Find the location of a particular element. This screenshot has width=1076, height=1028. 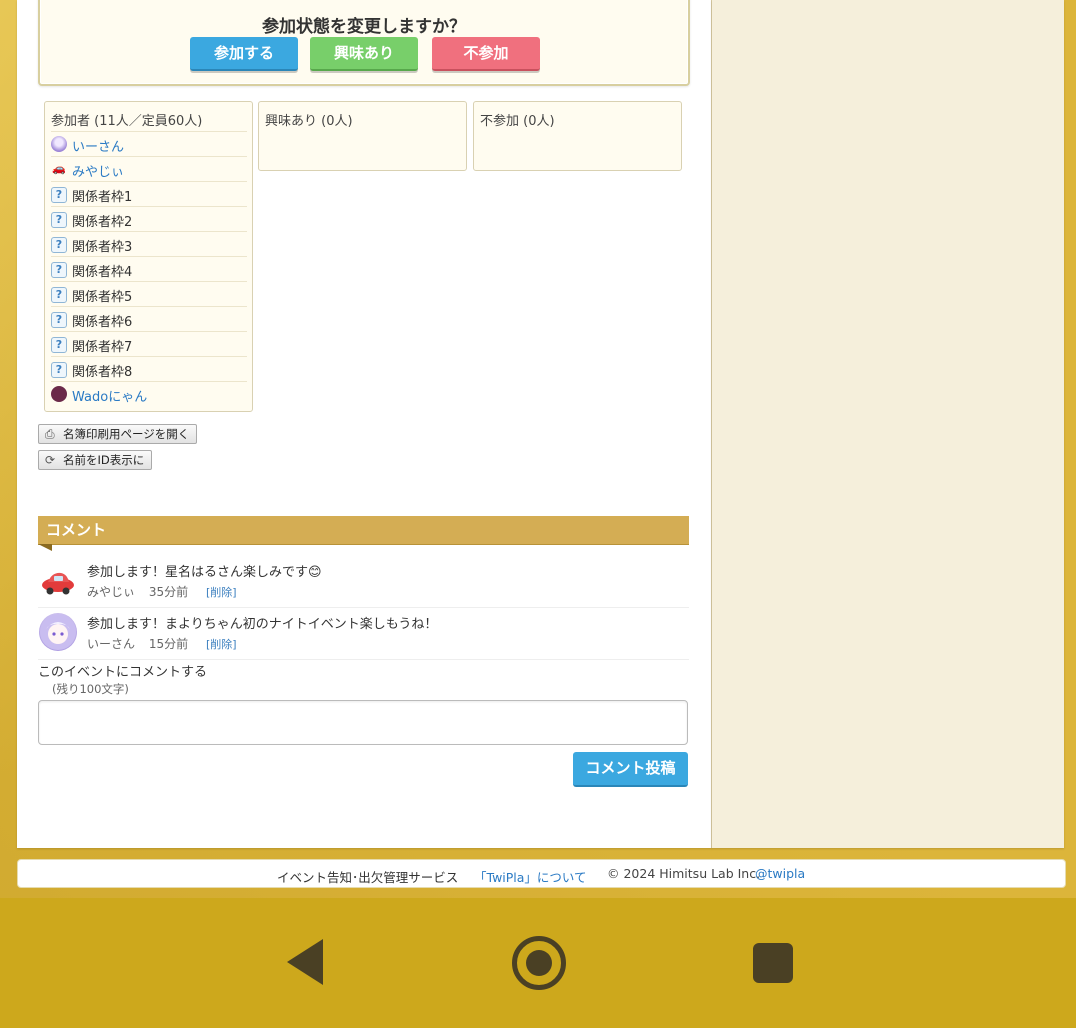

ribbon-fold is located at coordinates (45, 547).